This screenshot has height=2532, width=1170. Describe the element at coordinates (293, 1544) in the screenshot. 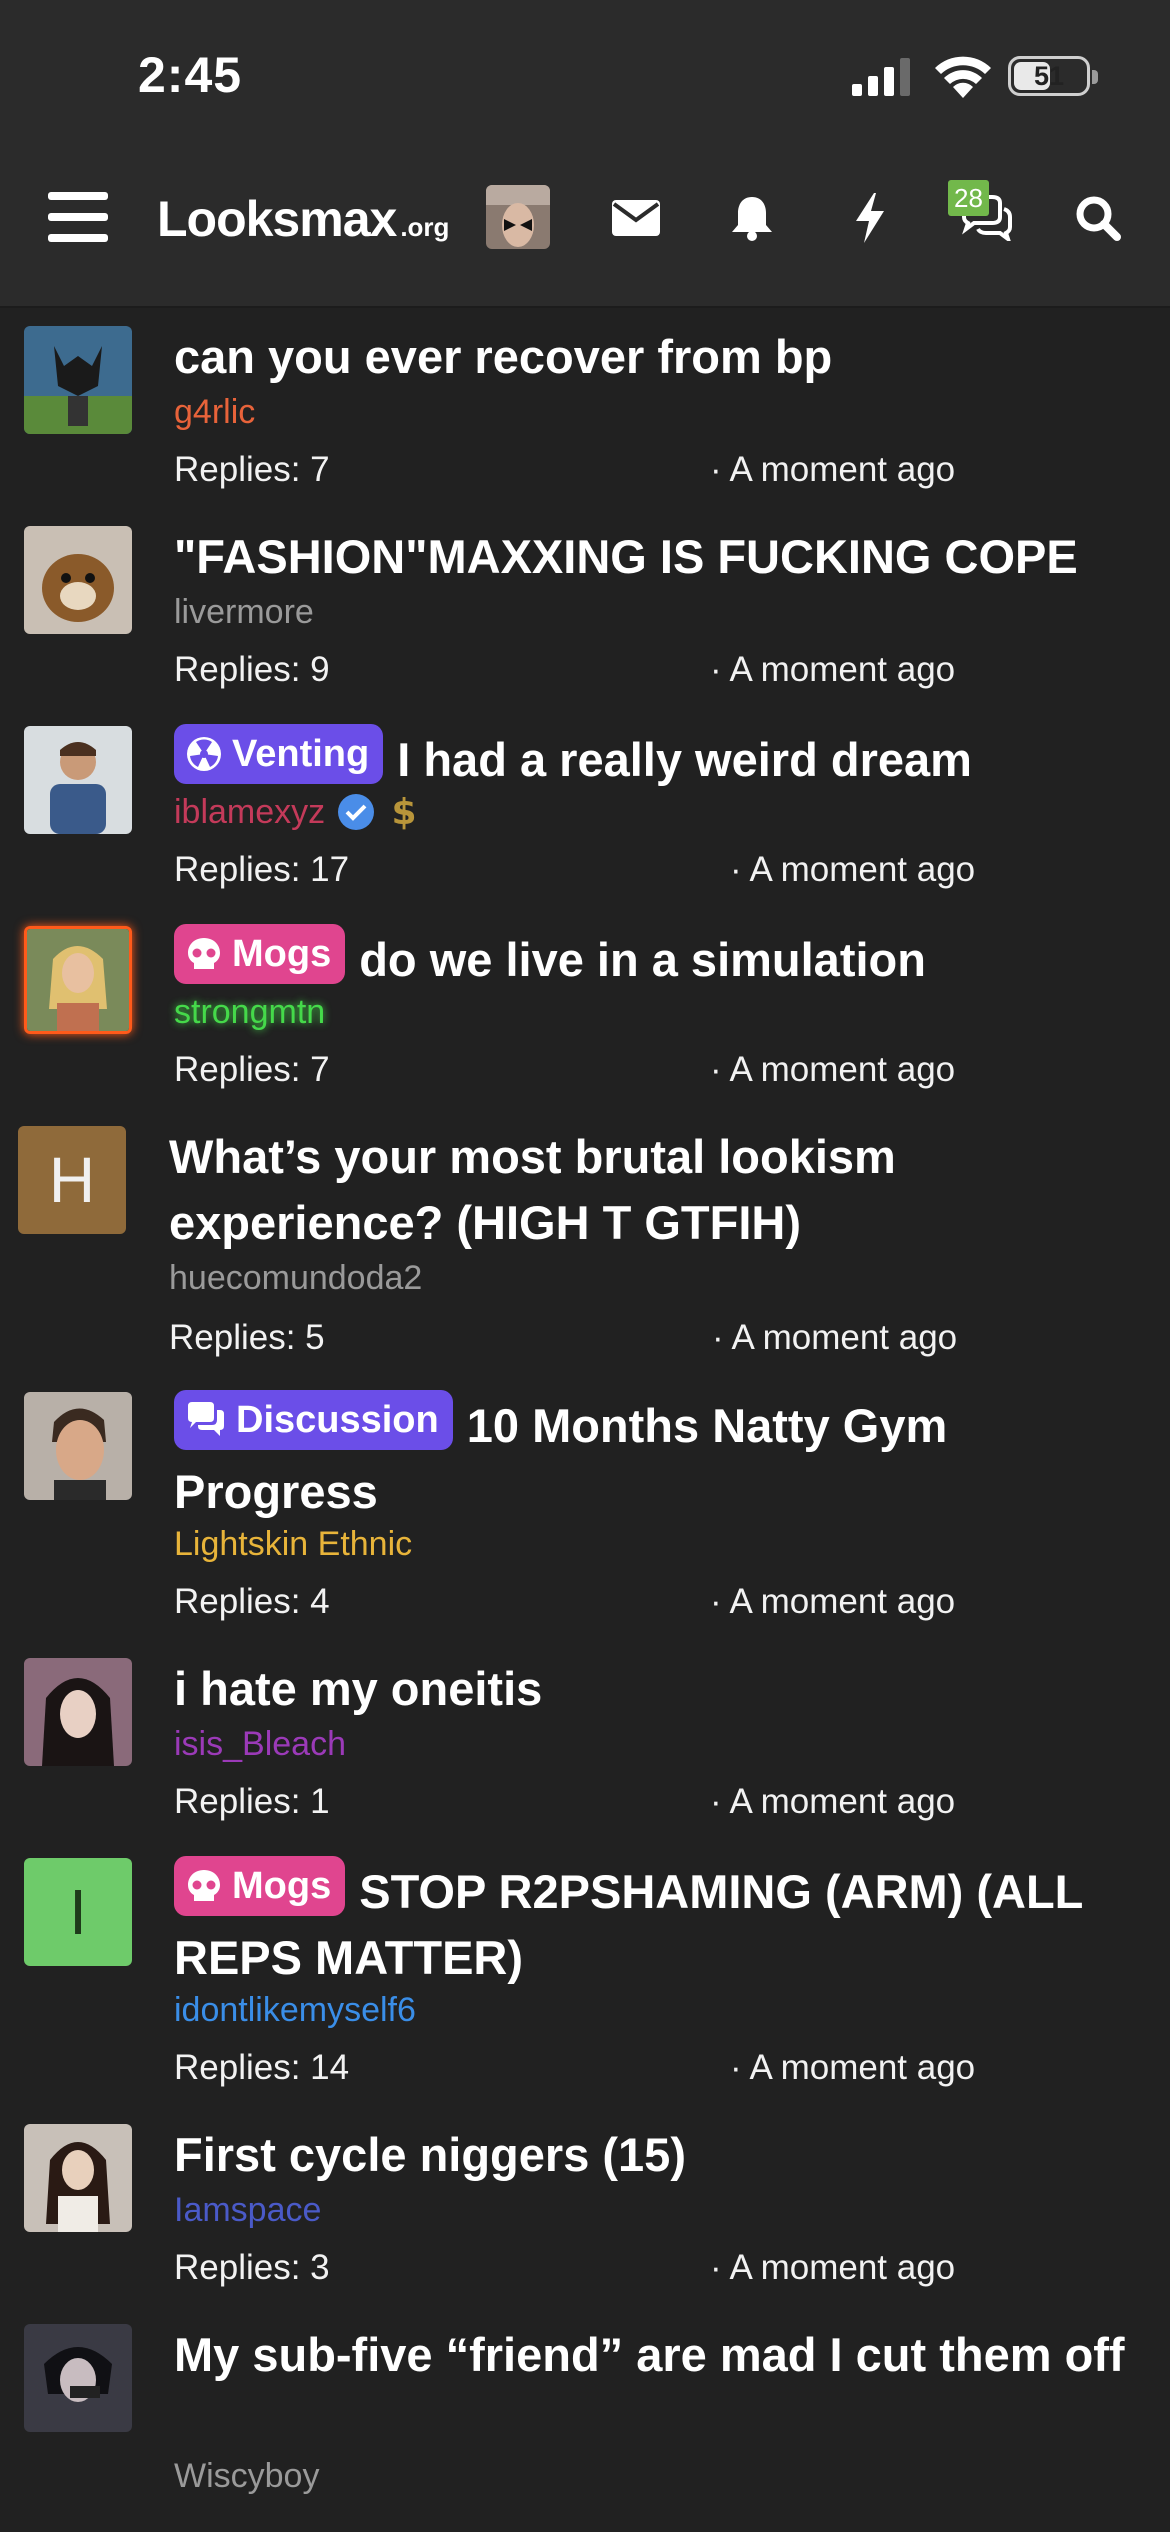

I see `thread-author: Lightskin Ethnic` at that location.